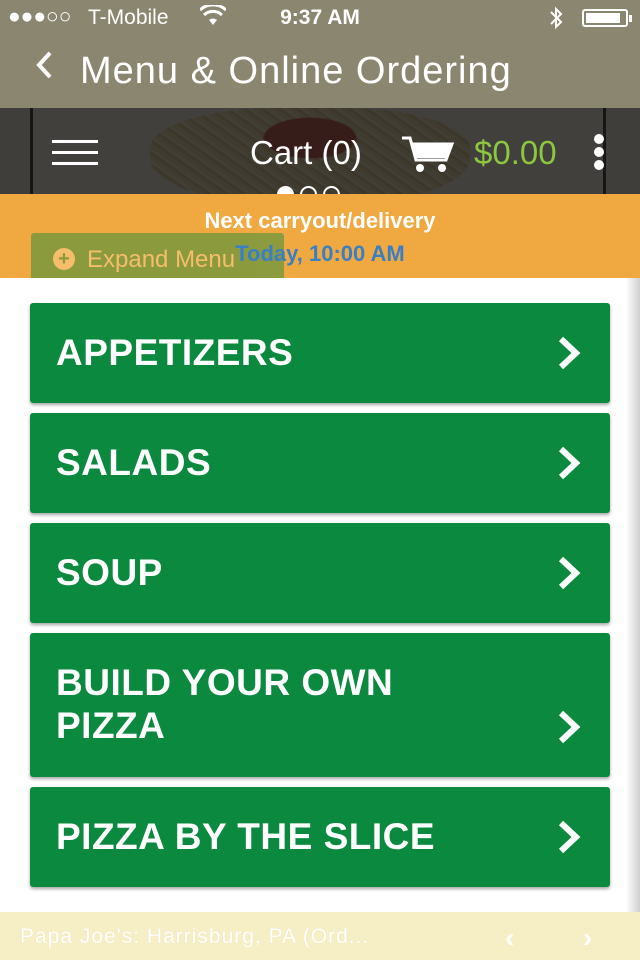  What do you see at coordinates (607, 18) in the screenshot?
I see `battery-icon` at bounding box center [607, 18].